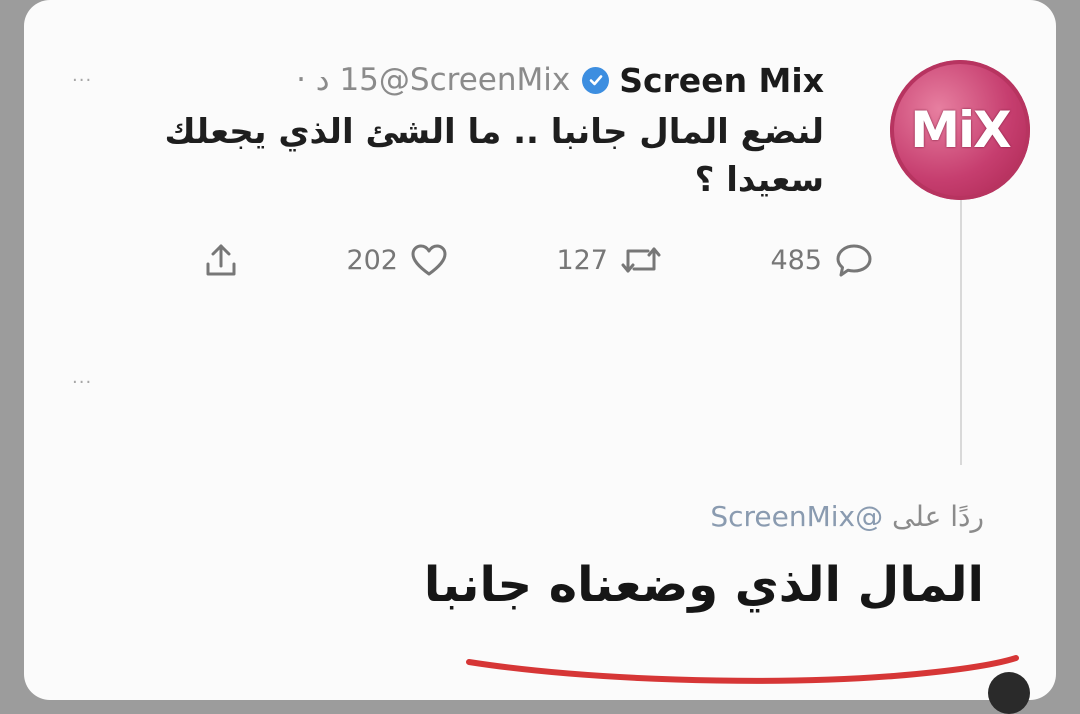 This screenshot has height=714, width=1080. I want to click on avatar: MiX, so click(960, 130).